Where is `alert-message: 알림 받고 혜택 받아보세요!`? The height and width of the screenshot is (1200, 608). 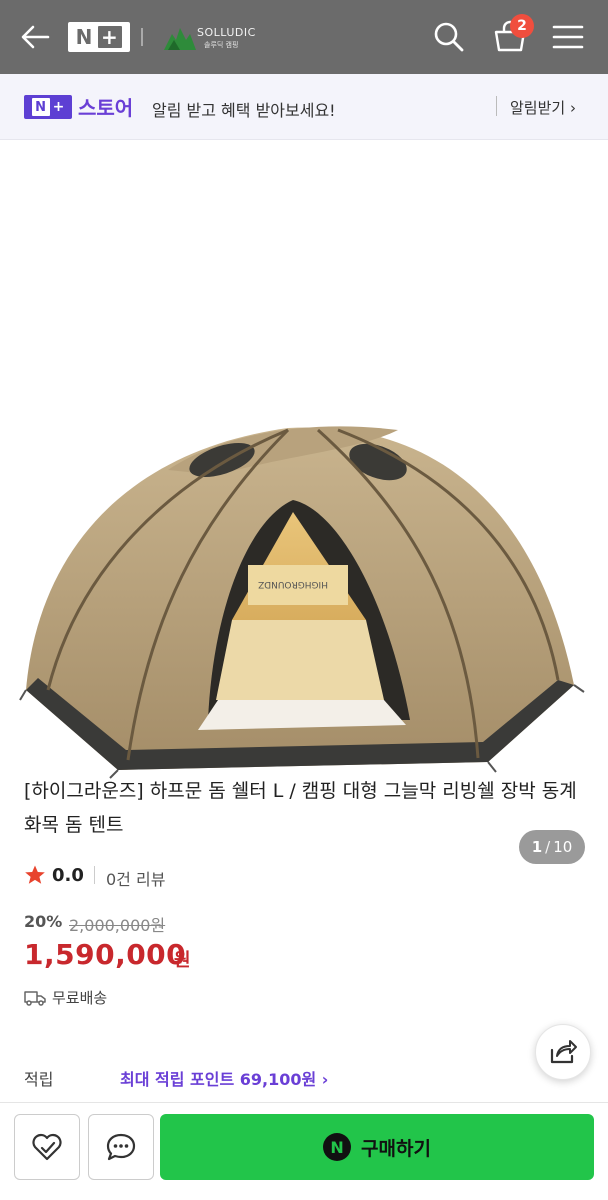
alert-message: 알림 받고 혜택 받아보세요! is located at coordinates (244, 110).